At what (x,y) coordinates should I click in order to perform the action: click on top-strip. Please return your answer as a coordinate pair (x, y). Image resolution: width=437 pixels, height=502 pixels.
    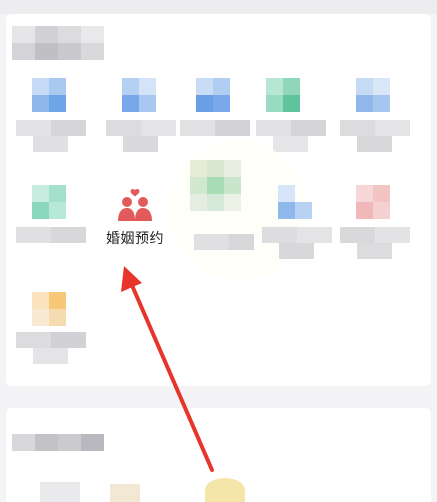
    Looking at the image, I should click on (218, 7).